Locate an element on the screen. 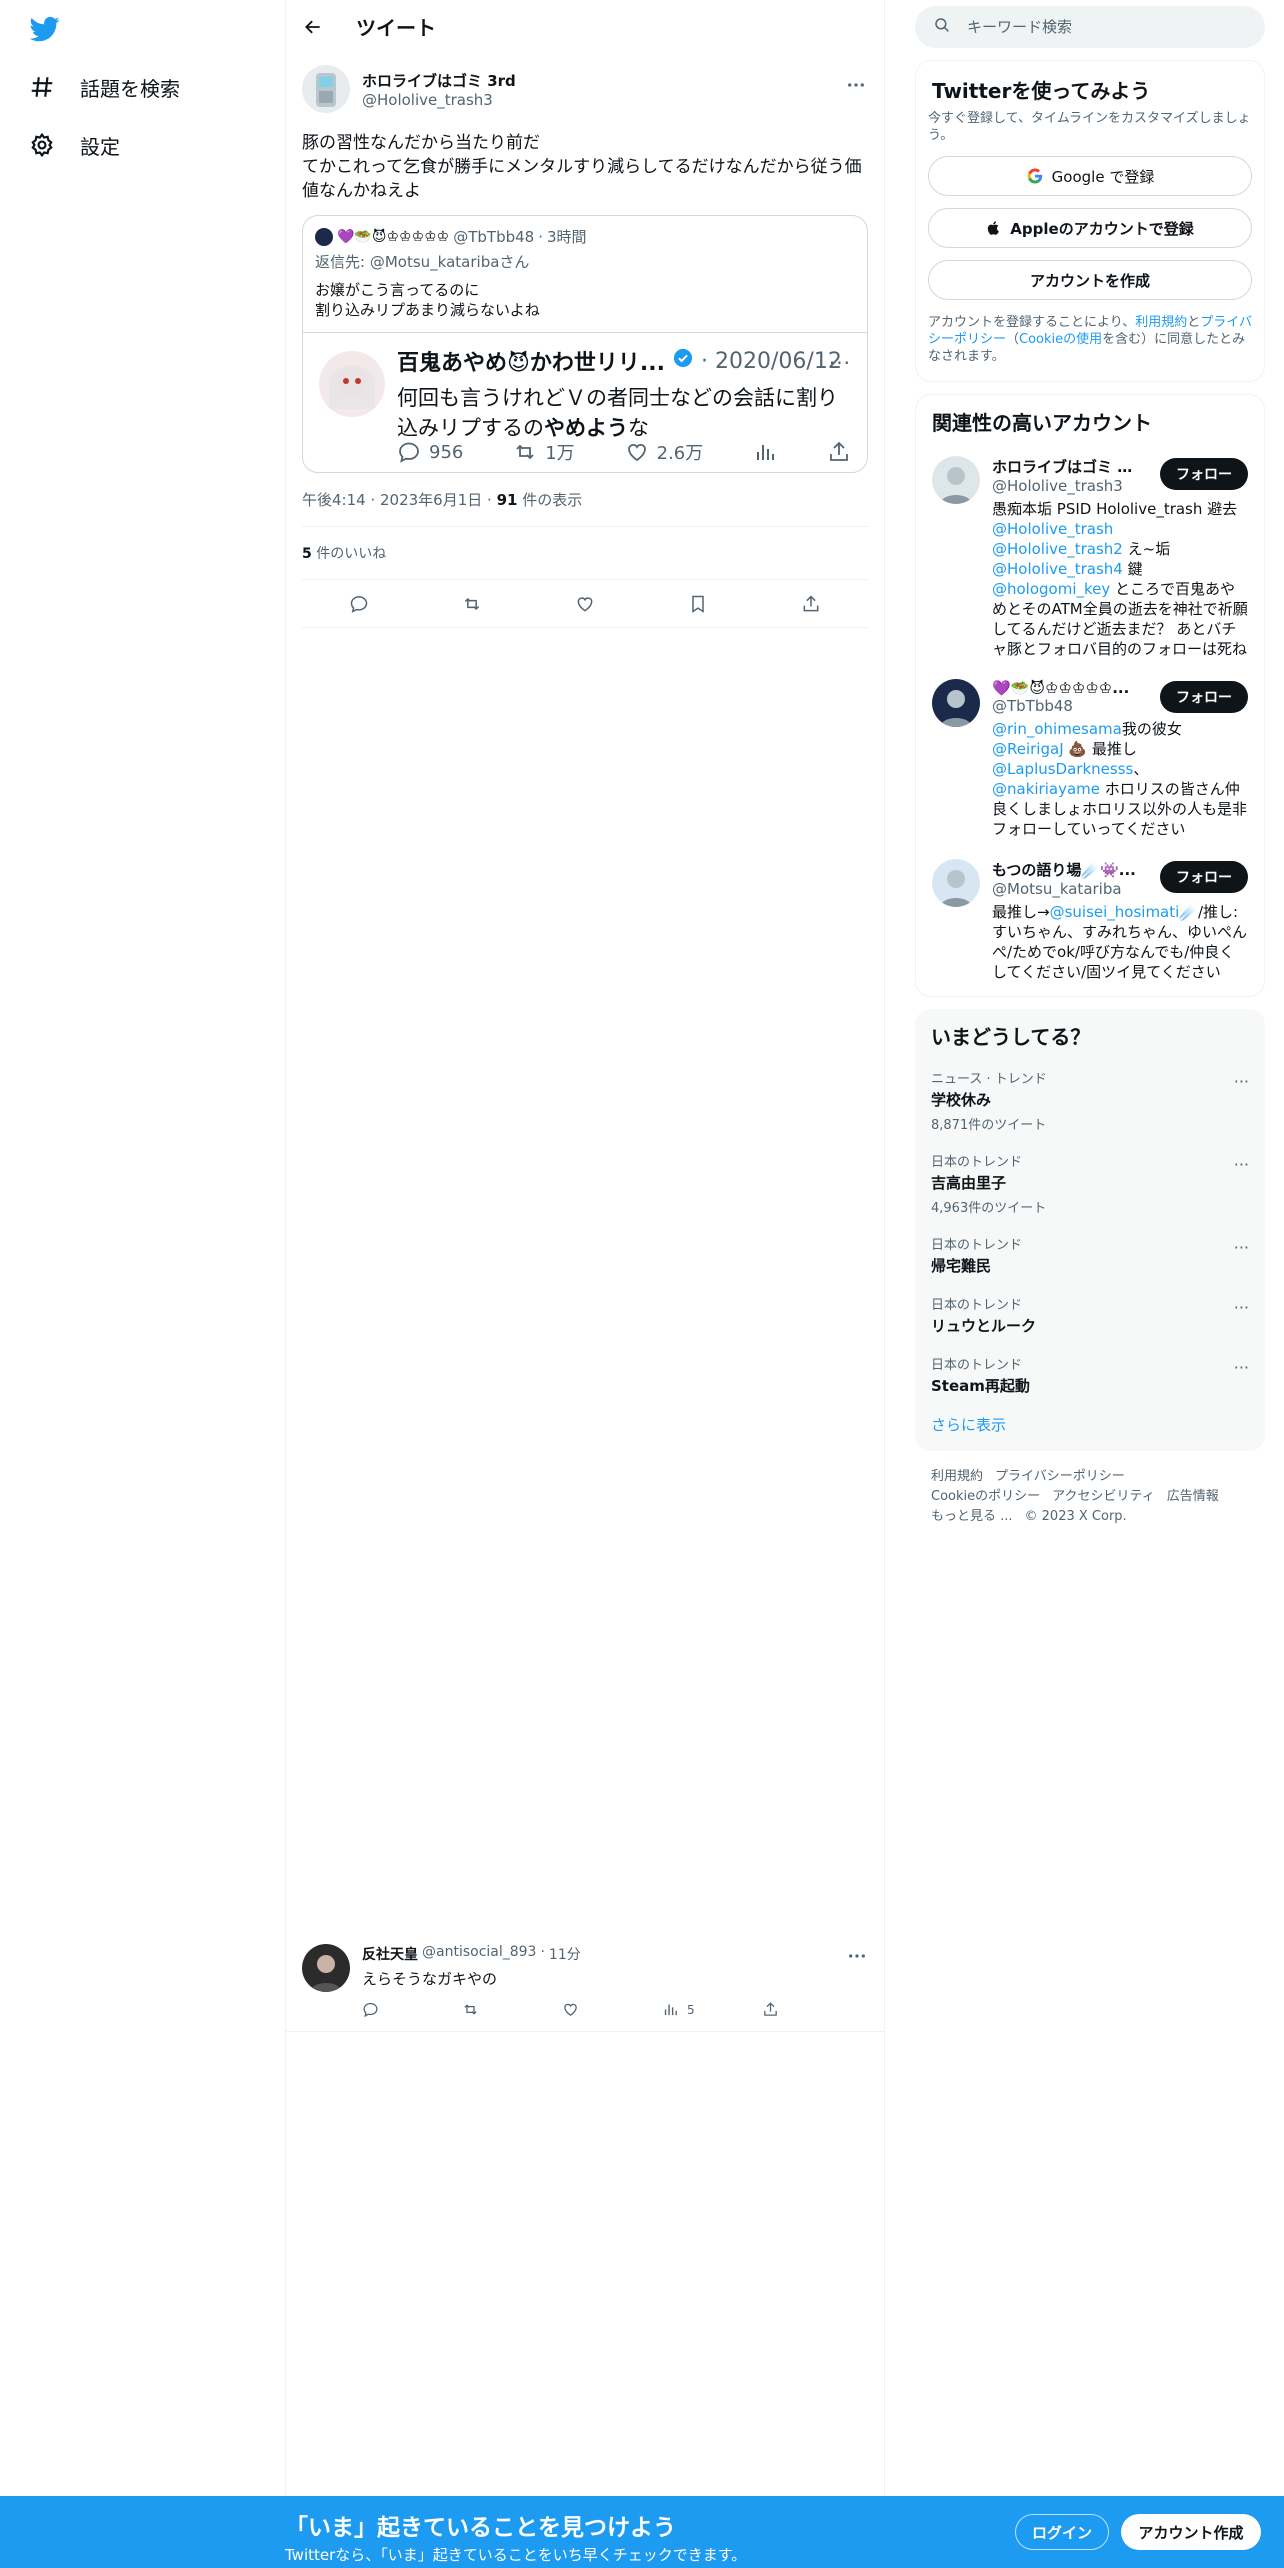 The height and width of the screenshot is (2568, 1284). bottom-bar-subtitle: Twitterなら、「いま」起きていることをいち早くチェックできます。 is located at coordinates (516, 2555).